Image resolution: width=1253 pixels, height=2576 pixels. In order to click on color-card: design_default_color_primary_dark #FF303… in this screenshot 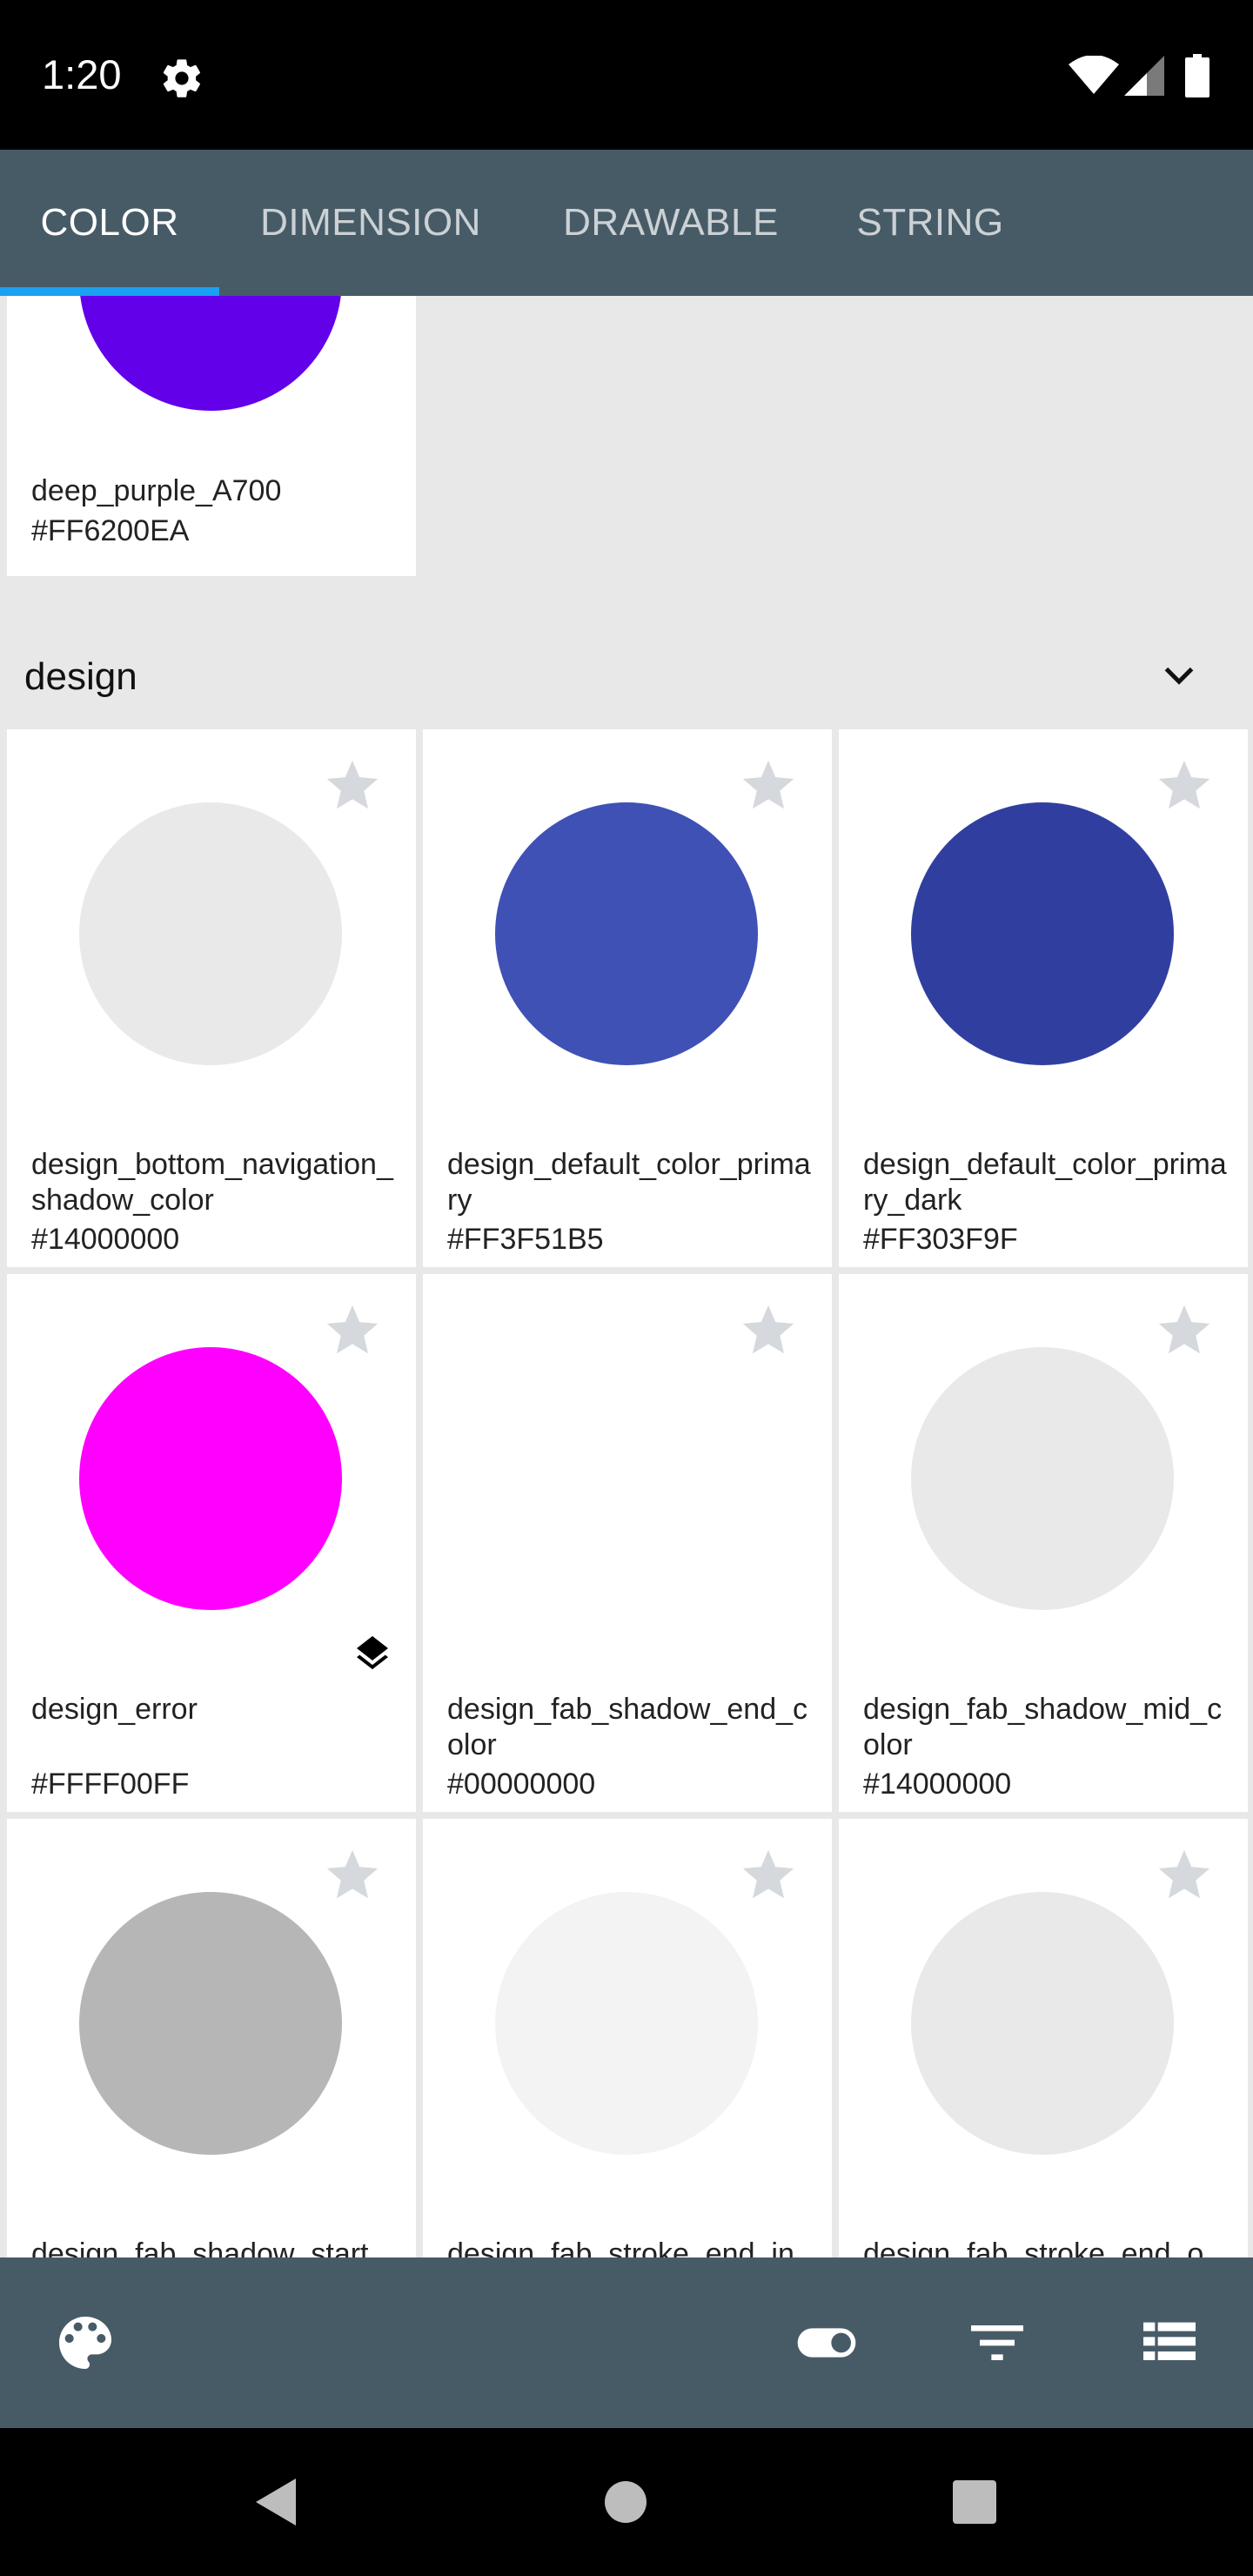, I will do `click(1043, 998)`.